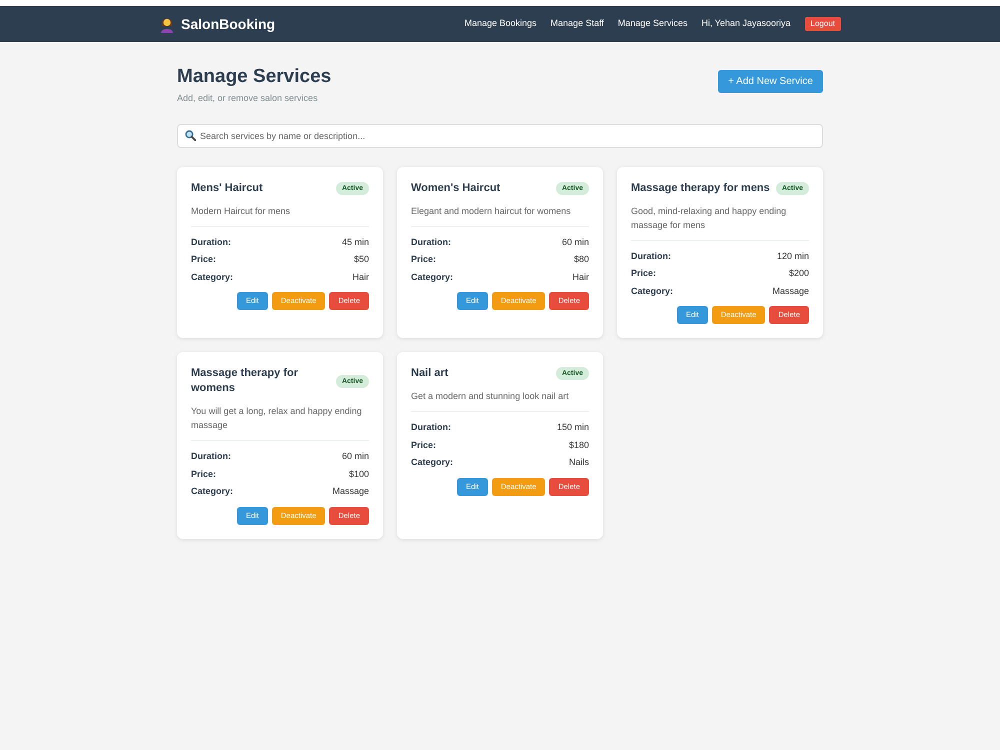 The width and height of the screenshot is (1000, 750). What do you see at coordinates (190, 135) in the screenshot?
I see `search-icon` at bounding box center [190, 135].